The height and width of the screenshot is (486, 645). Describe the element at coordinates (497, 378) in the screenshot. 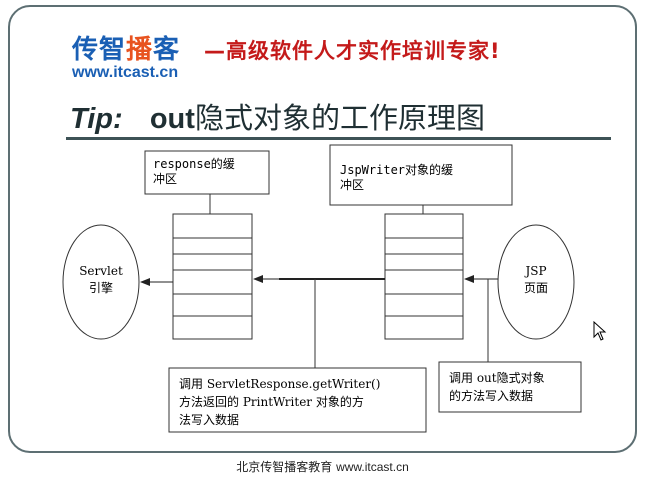

I see `out-object-note-line1: 调用 out隐式对象` at that location.